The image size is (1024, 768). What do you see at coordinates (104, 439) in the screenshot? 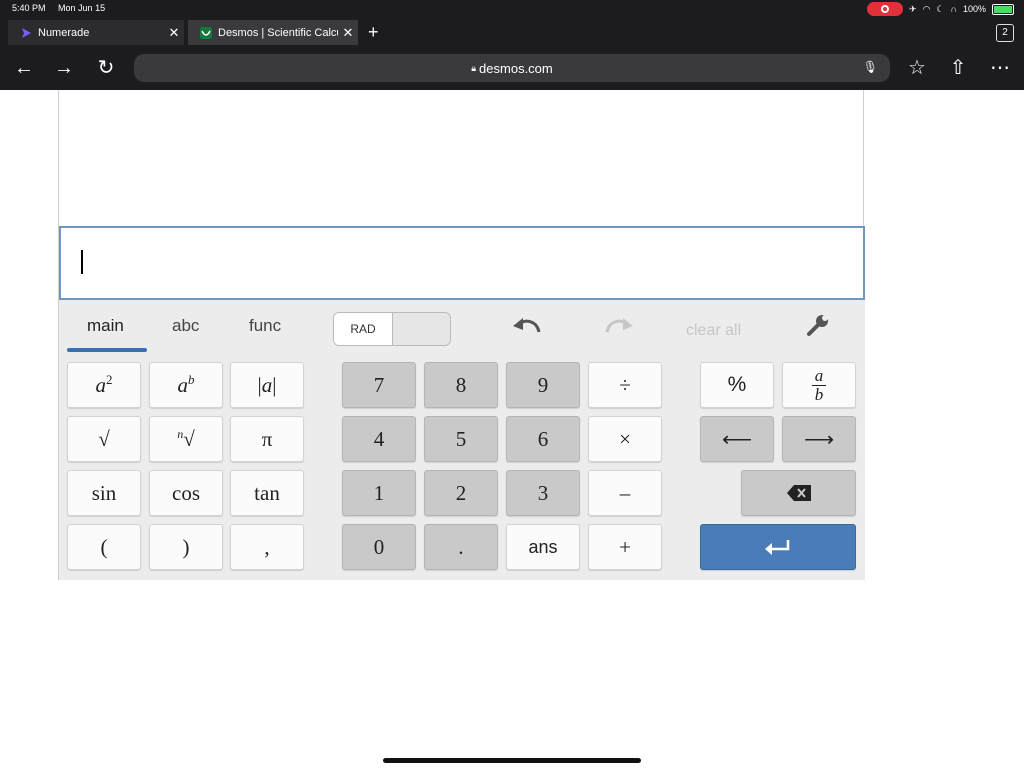
I see `square-root-key: √` at bounding box center [104, 439].